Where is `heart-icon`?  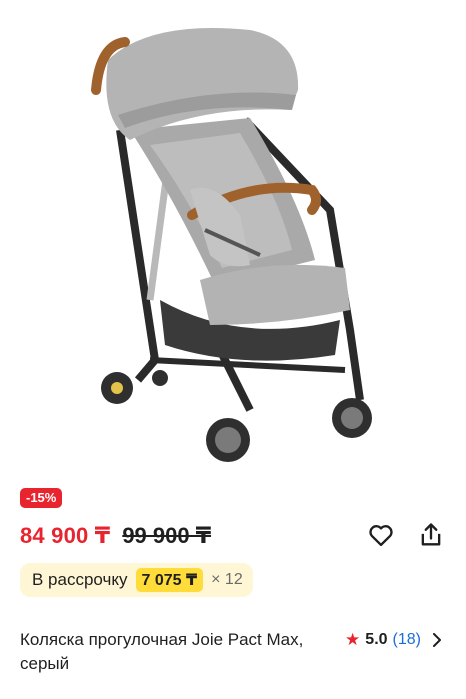
heart-icon is located at coordinates (381, 536).